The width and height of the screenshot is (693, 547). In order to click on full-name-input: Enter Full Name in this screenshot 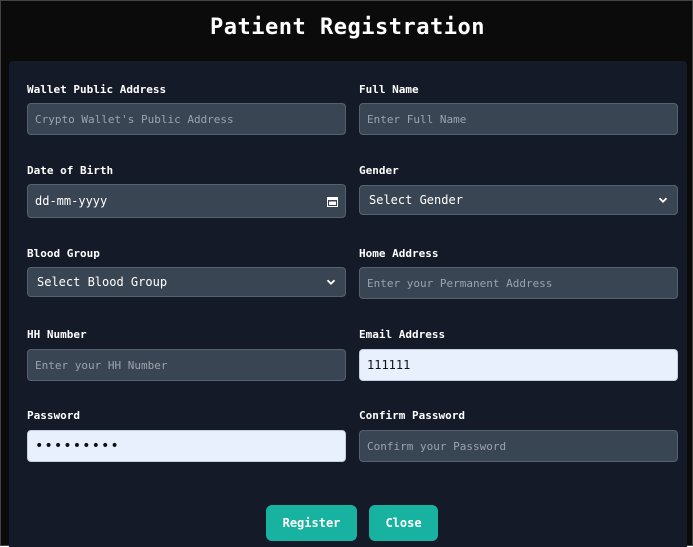, I will do `click(518, 119)`.